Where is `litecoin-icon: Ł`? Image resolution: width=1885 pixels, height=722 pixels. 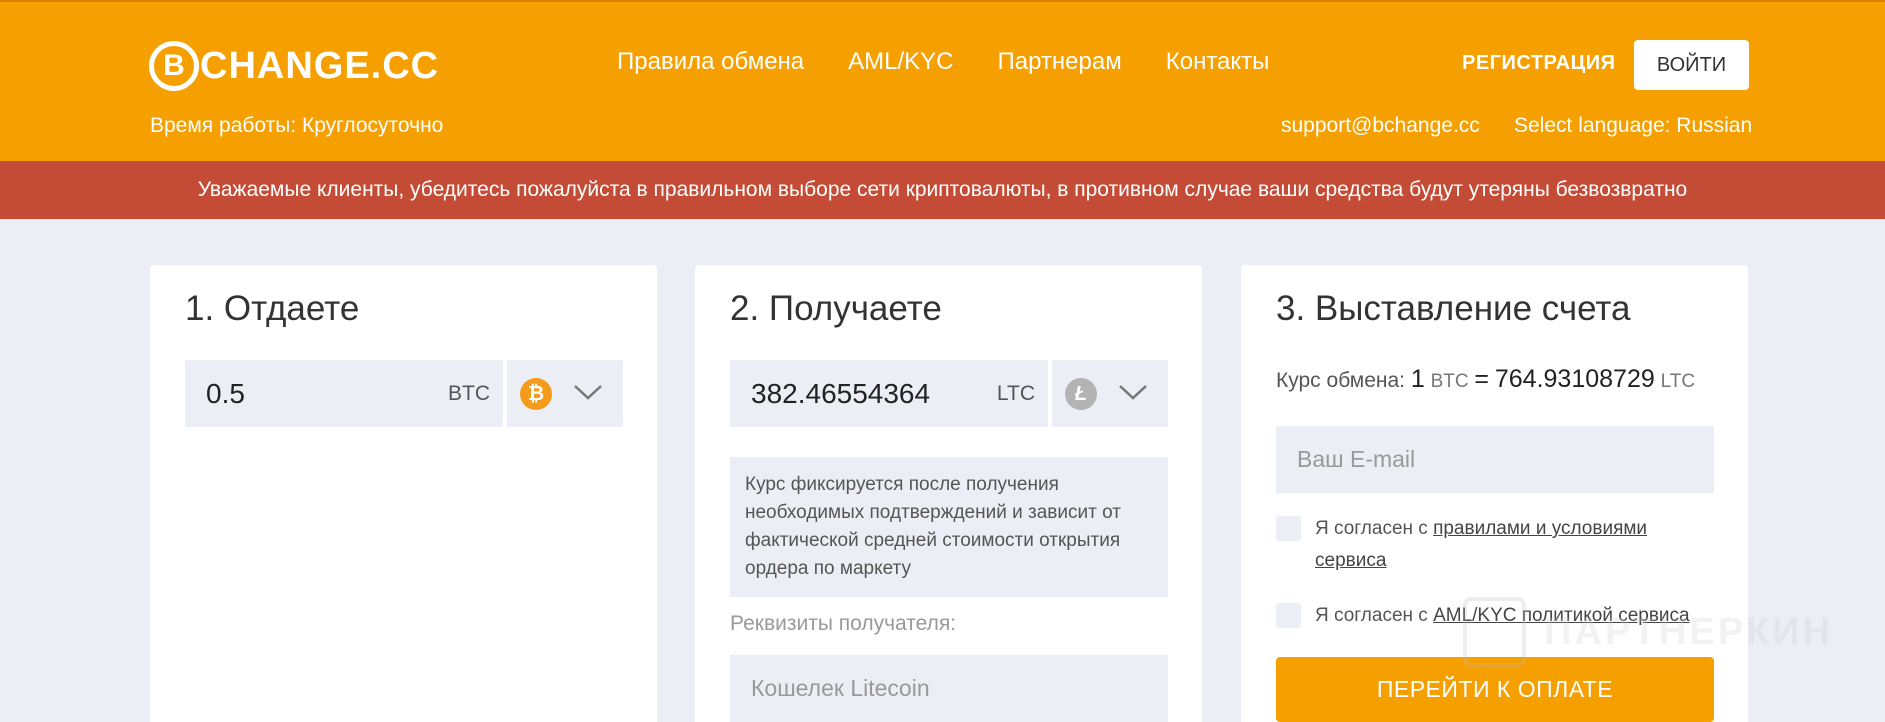
litecoin-icon: Ł is located at coordinates (1081, 394).